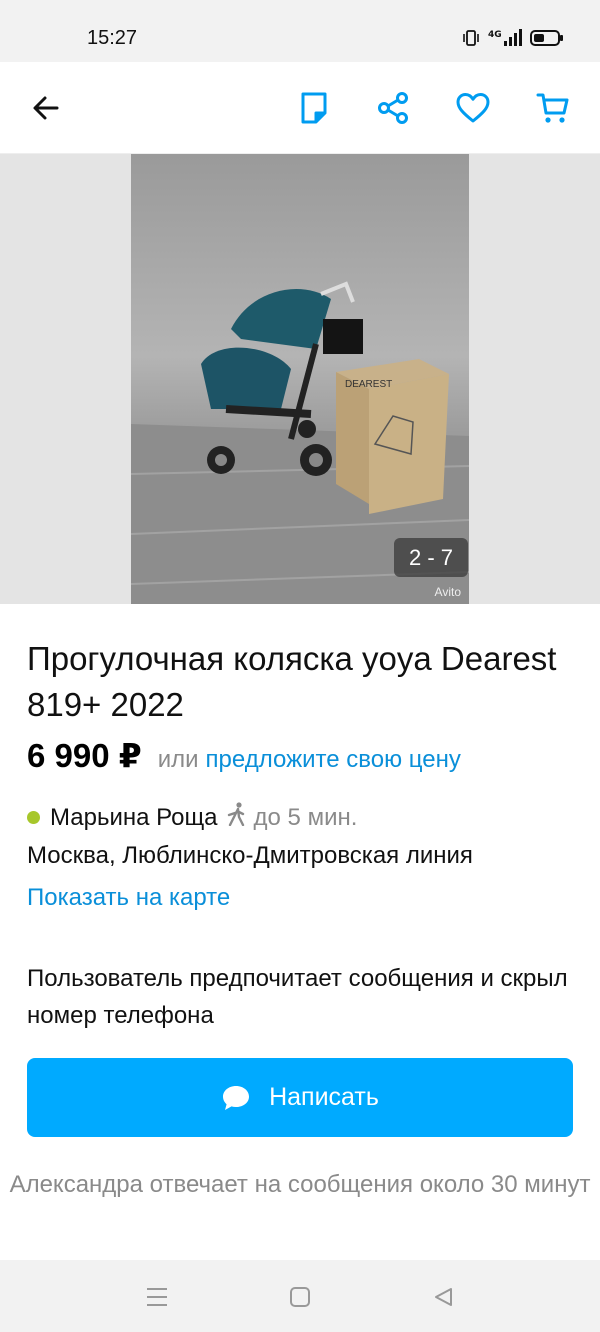 The height and width of the screenshot is (1332, 600). Describe the element at coordinates (300, 442) in the screenshot. I see `stroller-illustration: DEAREST` at that location.